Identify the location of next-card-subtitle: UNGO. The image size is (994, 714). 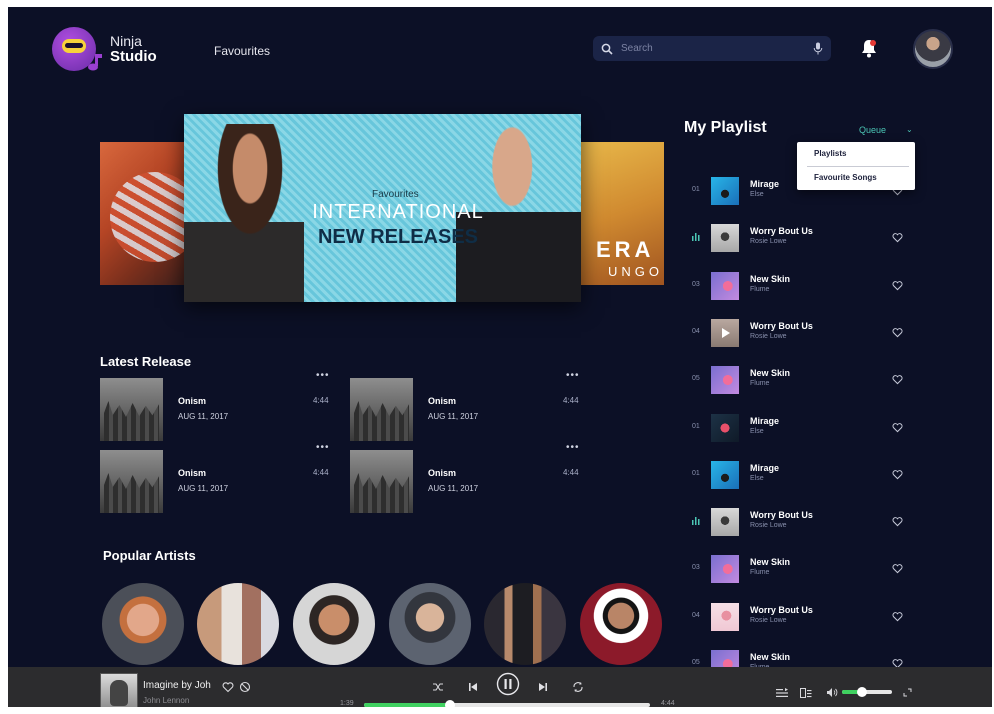
(635, 271).